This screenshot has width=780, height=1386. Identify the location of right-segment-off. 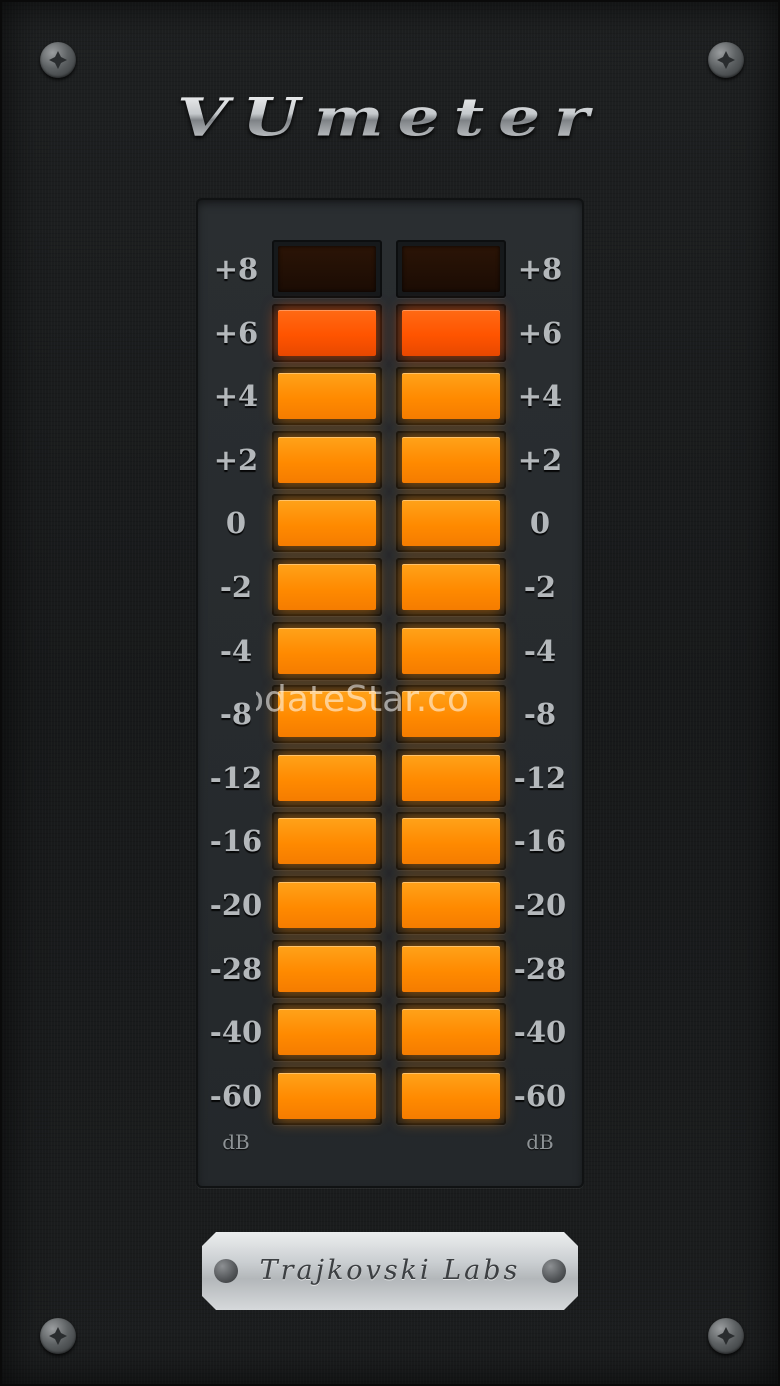
(451, 269).